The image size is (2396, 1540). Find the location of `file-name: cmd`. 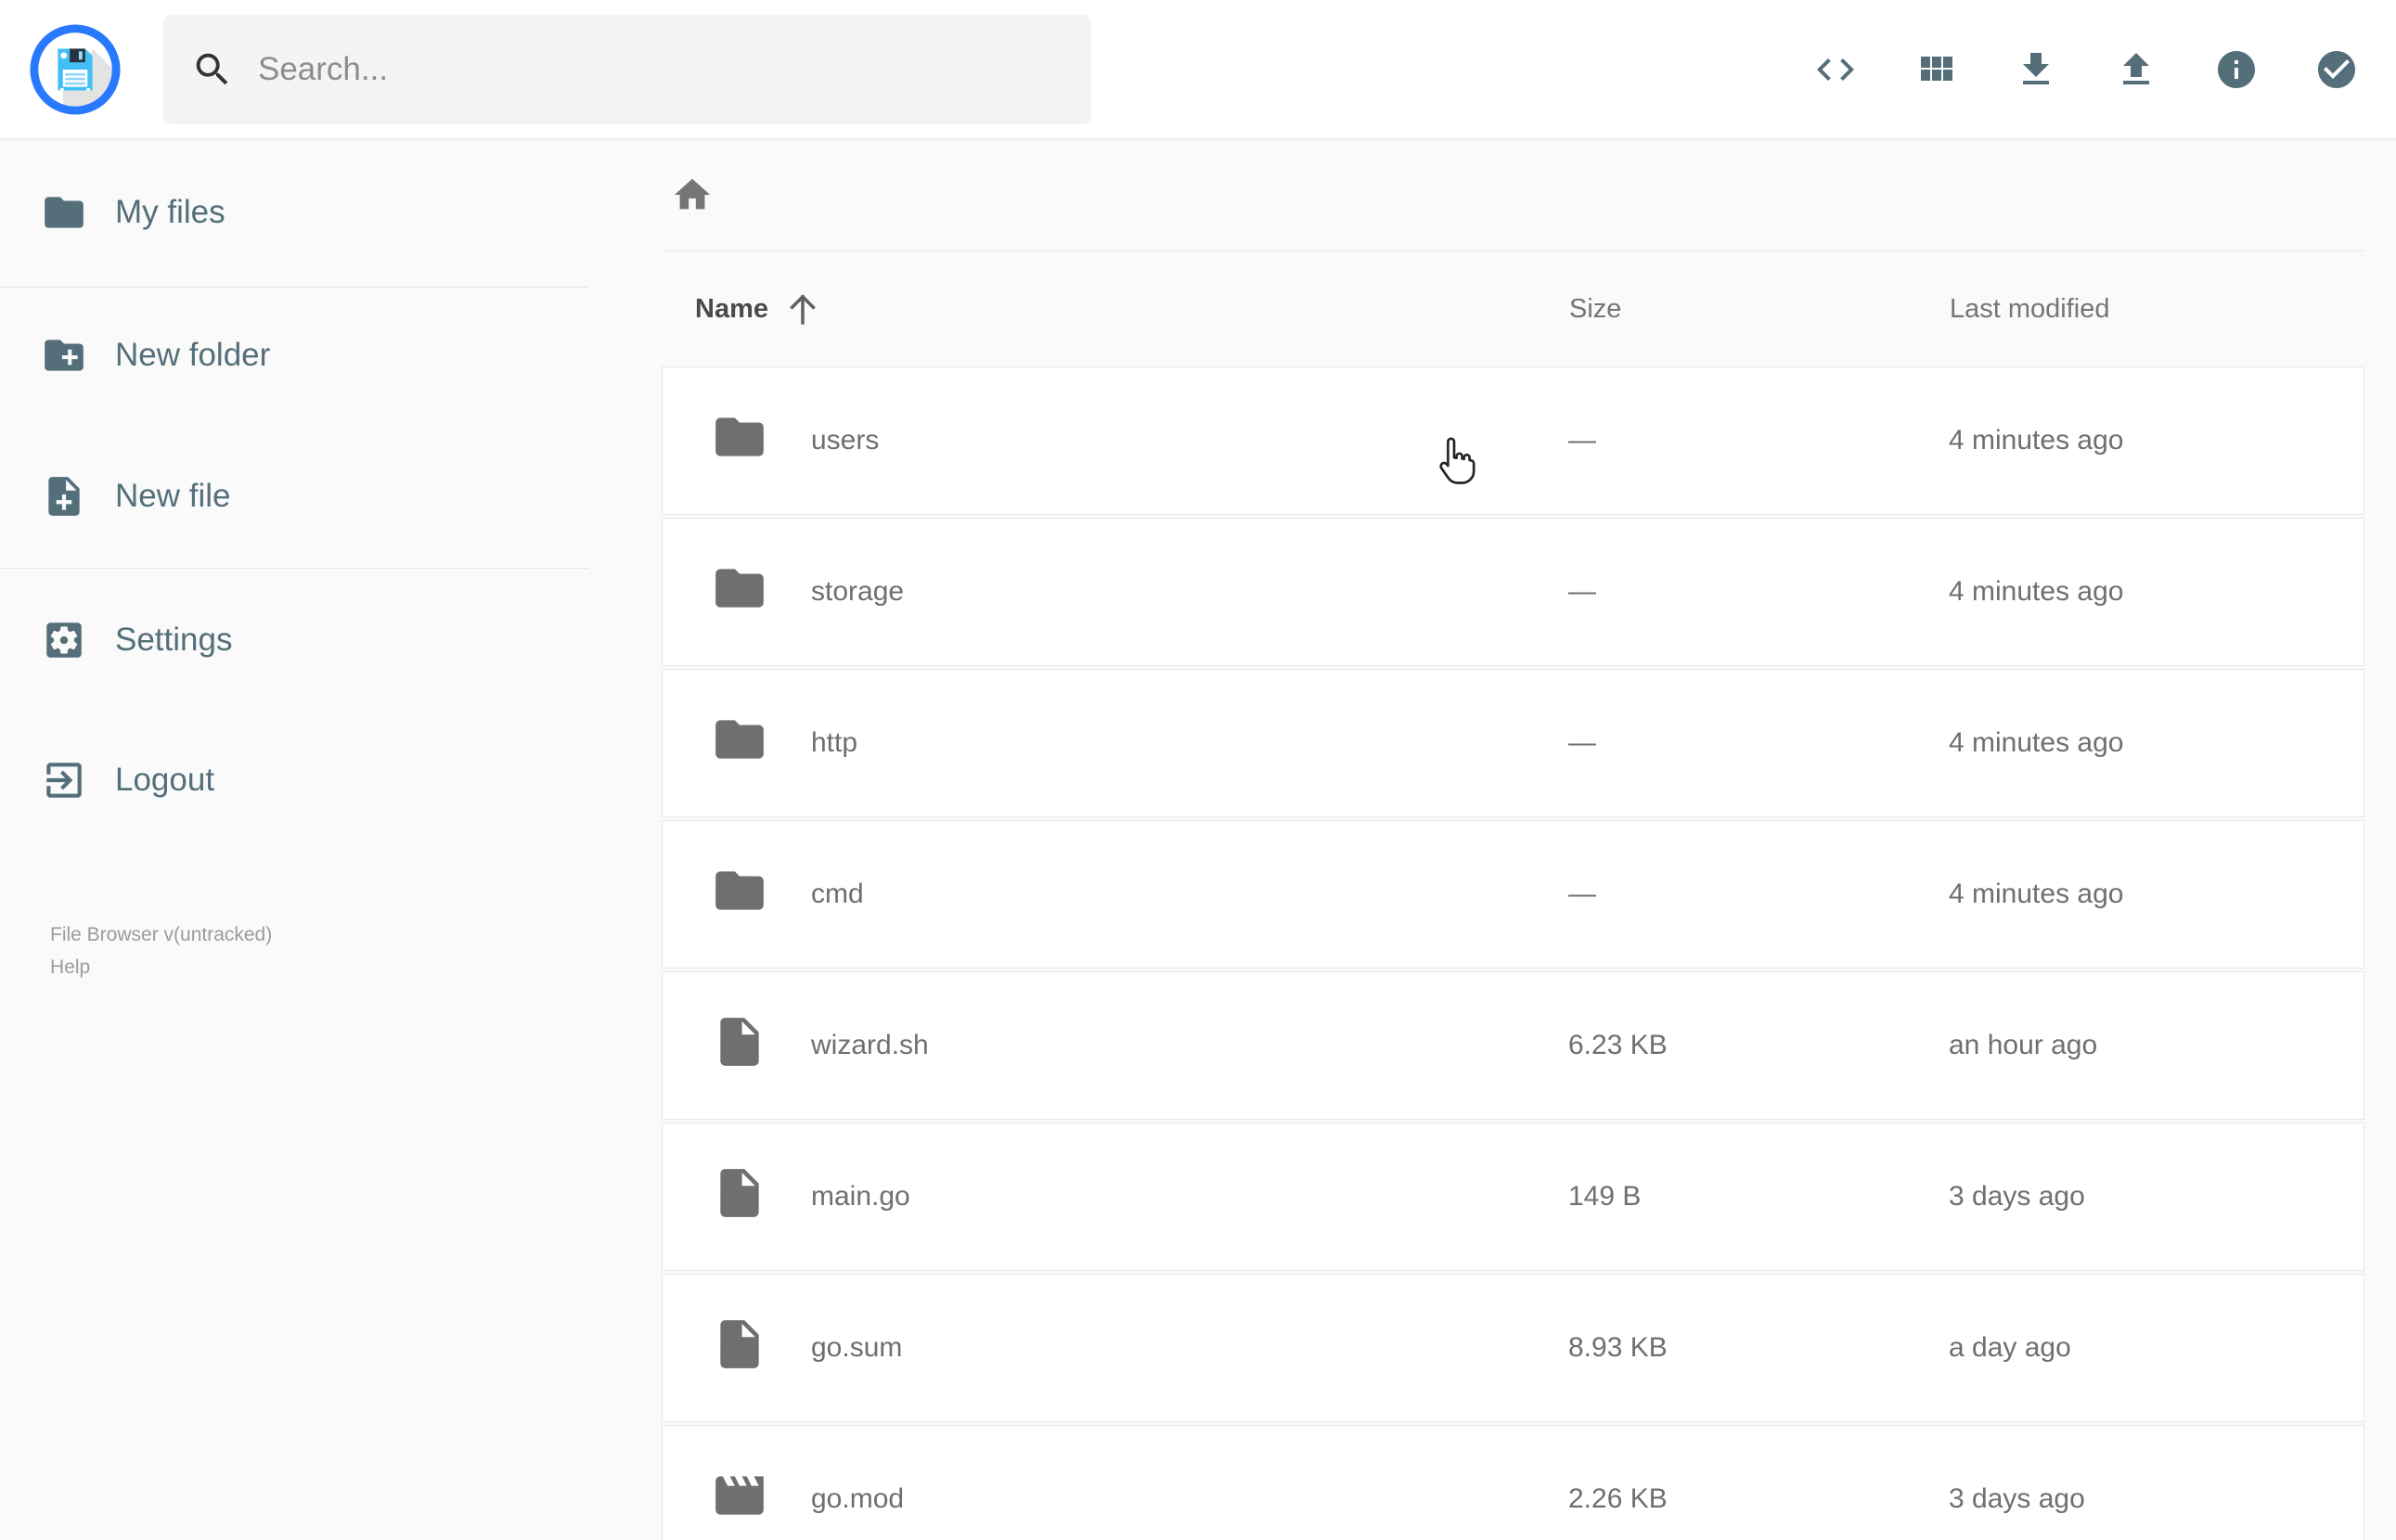

file-name: cmd is located at coordinates (837, 894).